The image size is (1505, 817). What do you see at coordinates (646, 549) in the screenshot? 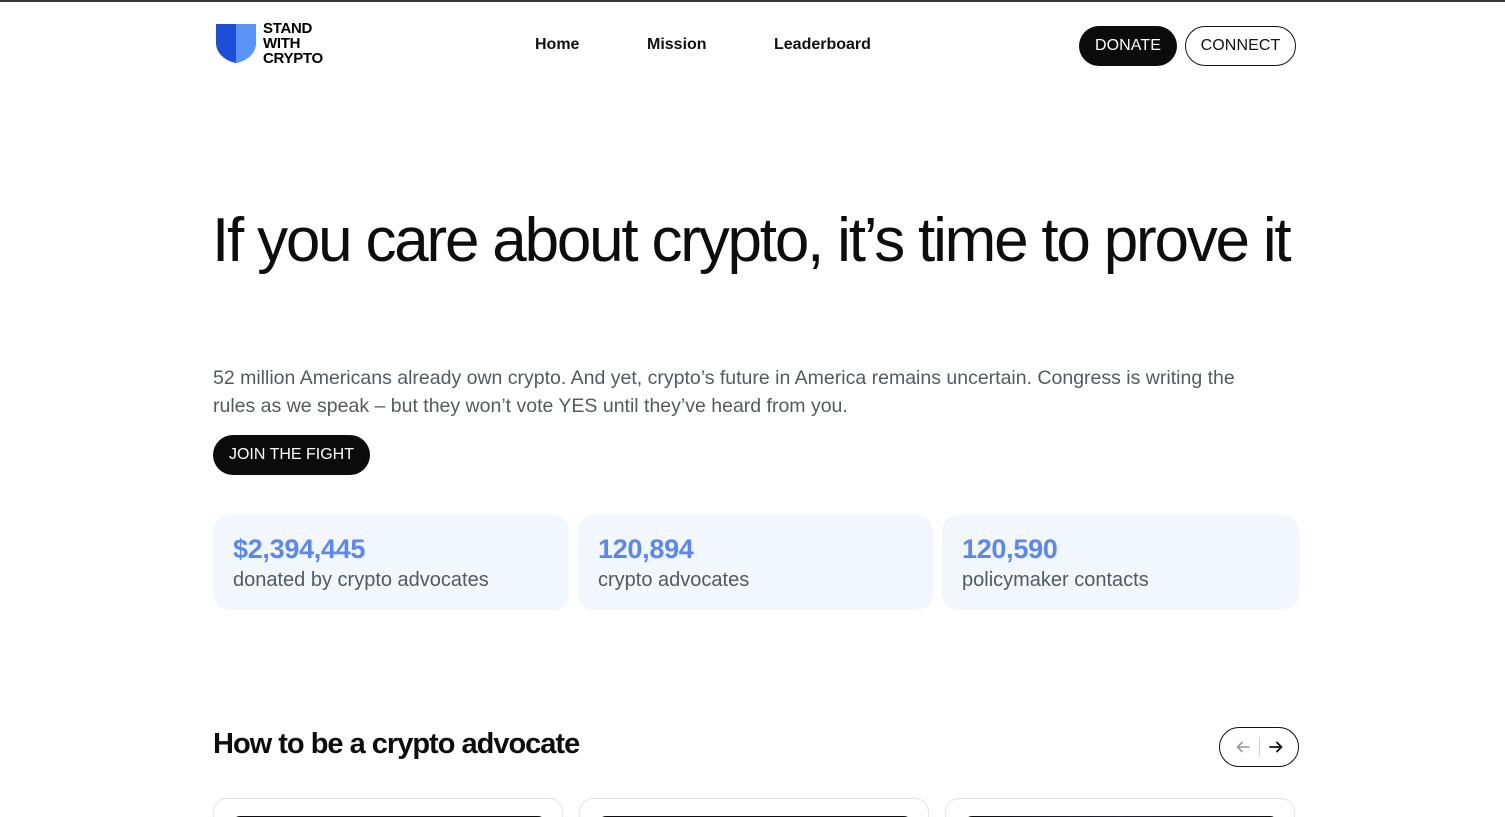
I see `stat-value: 120,894` at bounding box center [646, 549].